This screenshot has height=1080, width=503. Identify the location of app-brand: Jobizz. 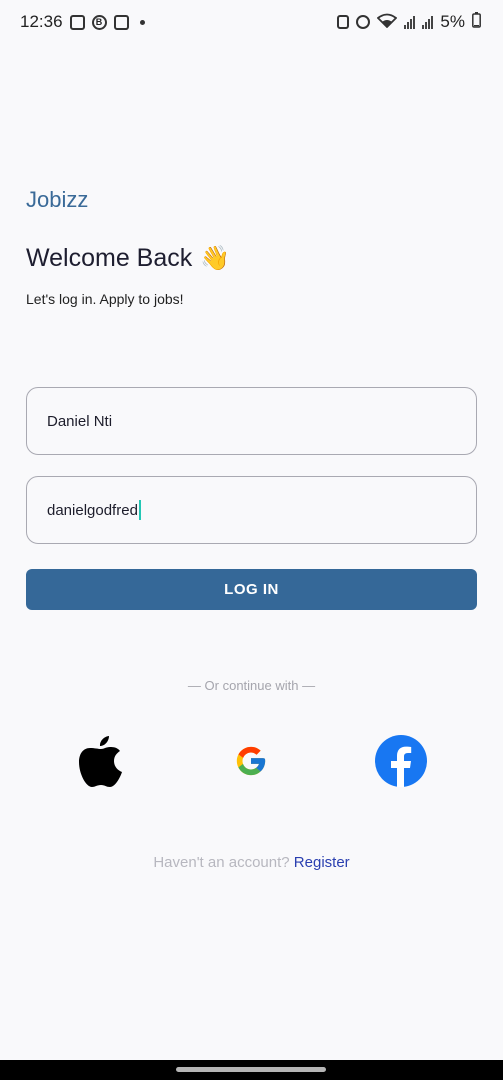
(57, 199).